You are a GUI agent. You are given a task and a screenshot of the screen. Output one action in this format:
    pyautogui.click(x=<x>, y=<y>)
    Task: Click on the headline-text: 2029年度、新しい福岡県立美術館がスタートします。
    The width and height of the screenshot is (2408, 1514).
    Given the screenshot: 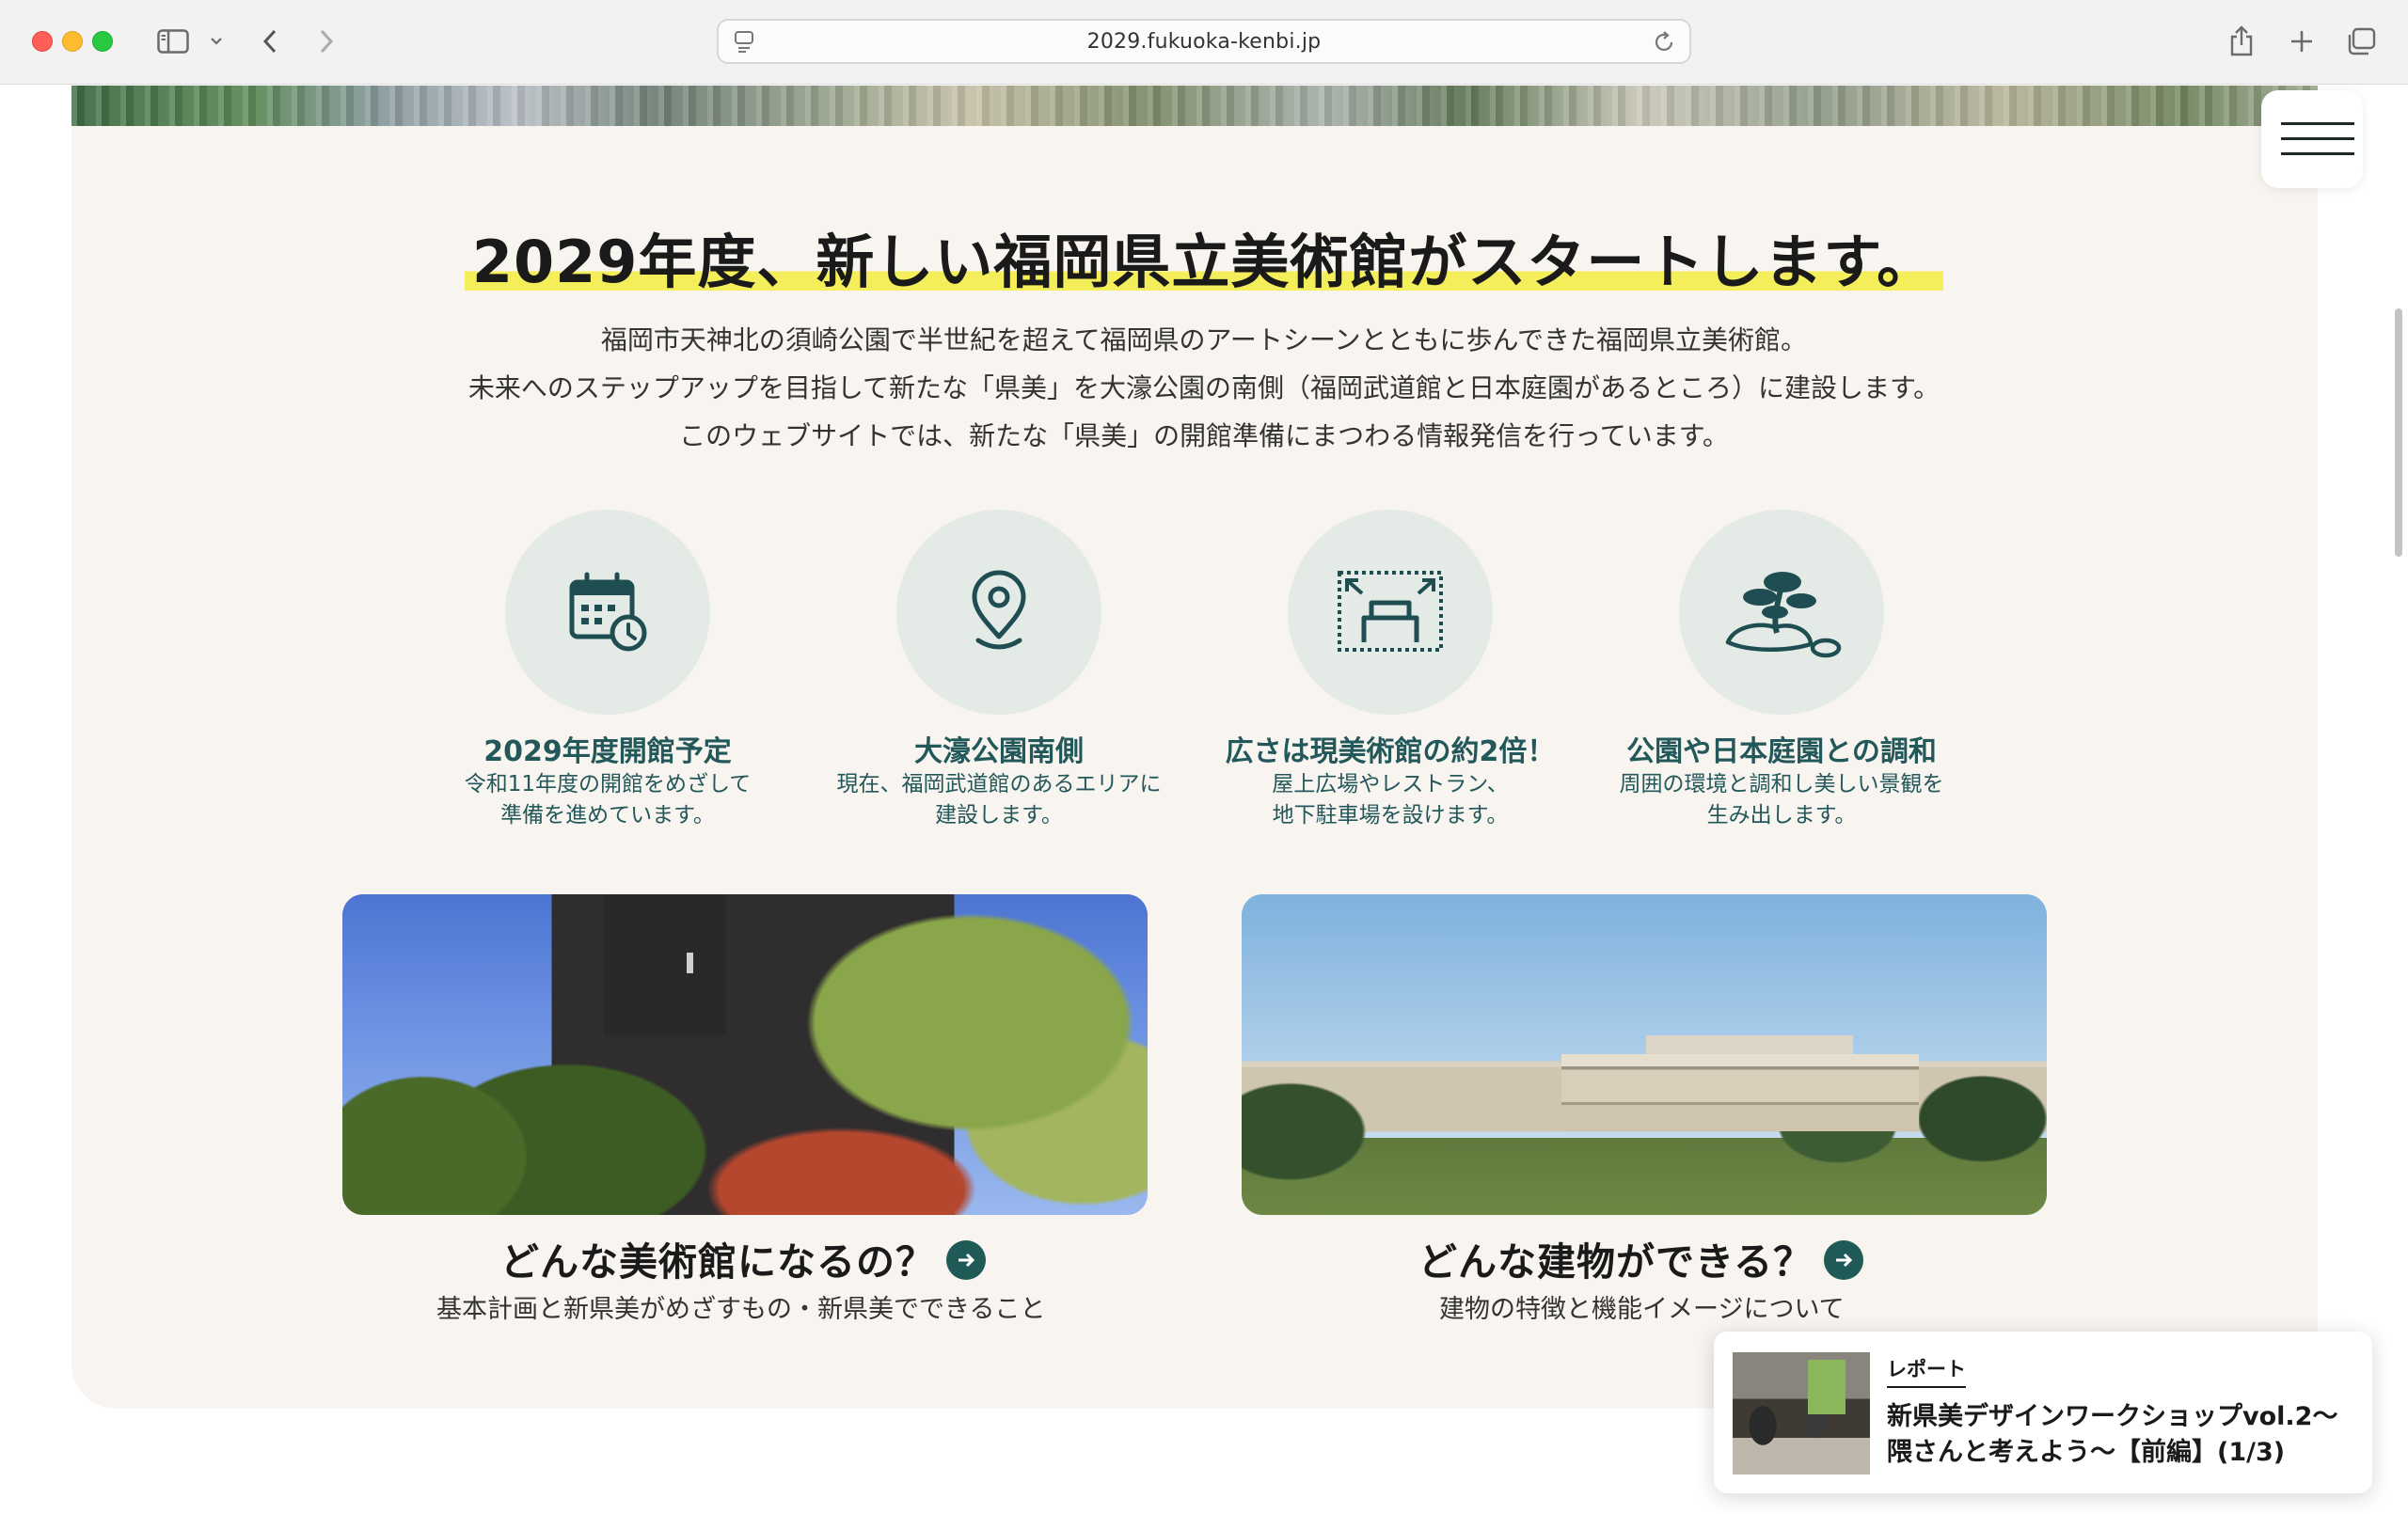 What is the action you would take?
    pyautogui.click(x=1204, y=262)
    